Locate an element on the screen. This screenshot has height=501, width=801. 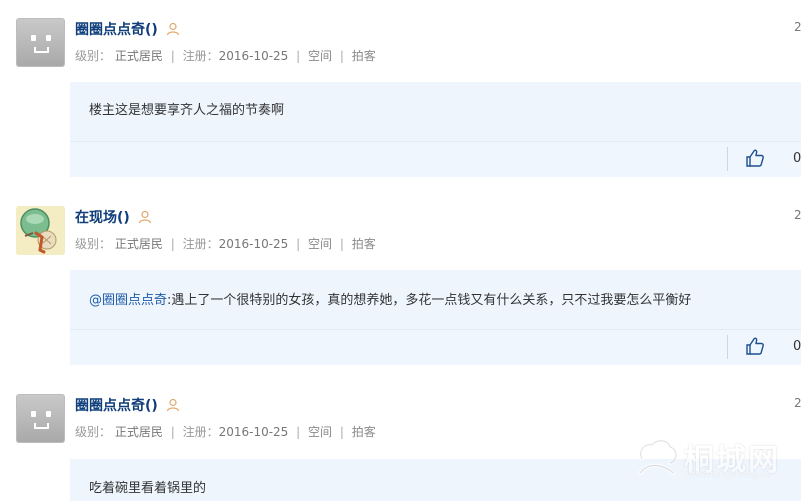
post-content: 吃着碗里看着锅里的 is located at coordinates (147, 486).